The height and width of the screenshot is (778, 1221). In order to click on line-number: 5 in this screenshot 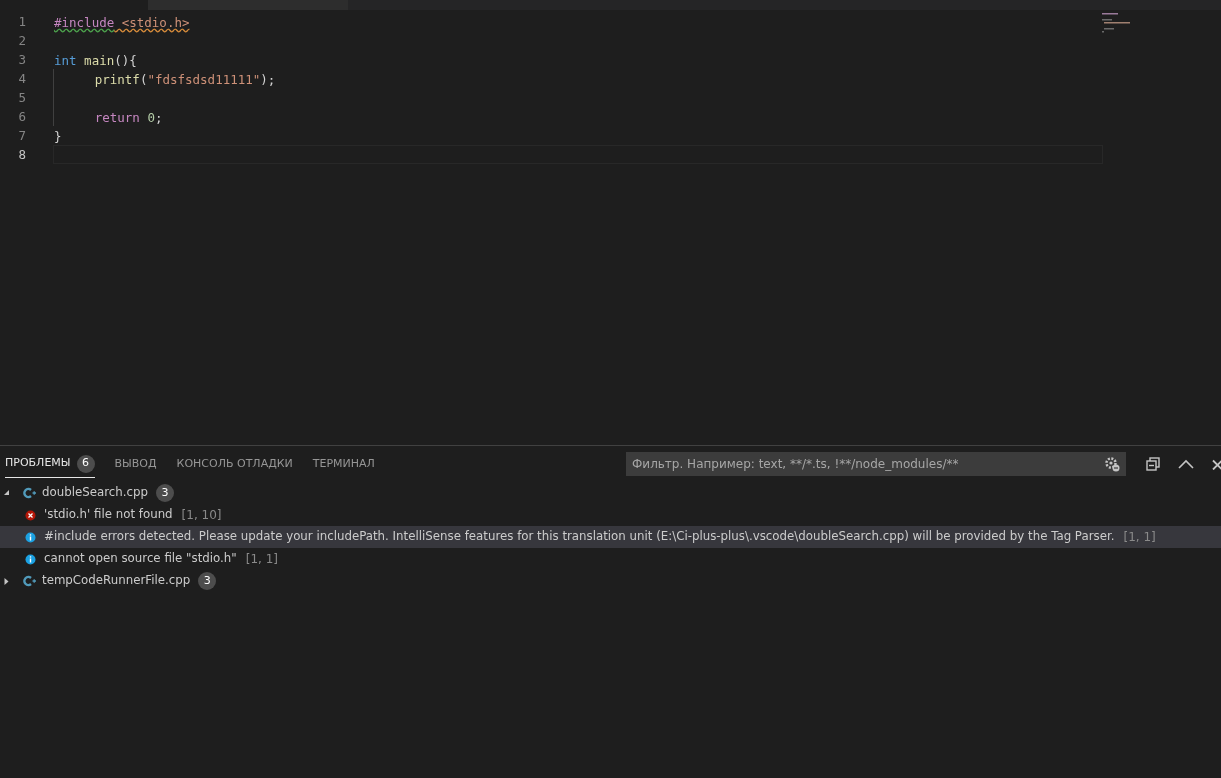, I will do `click(22, 98)`.